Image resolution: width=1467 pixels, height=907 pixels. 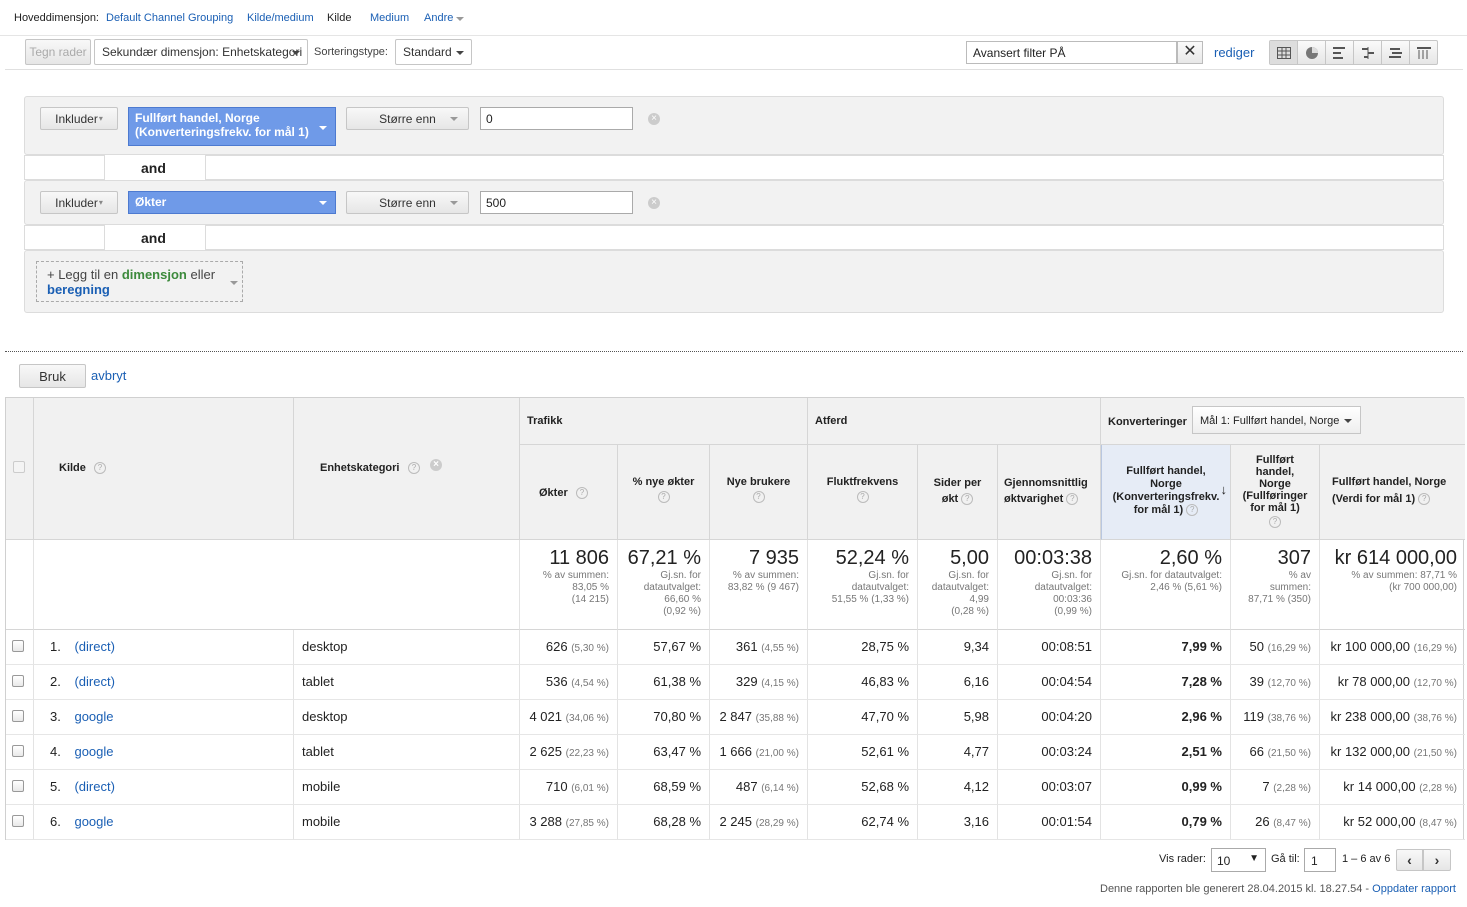 I want to click on duration-header-line2: øktvarighet, so click(x=1034, y=499).